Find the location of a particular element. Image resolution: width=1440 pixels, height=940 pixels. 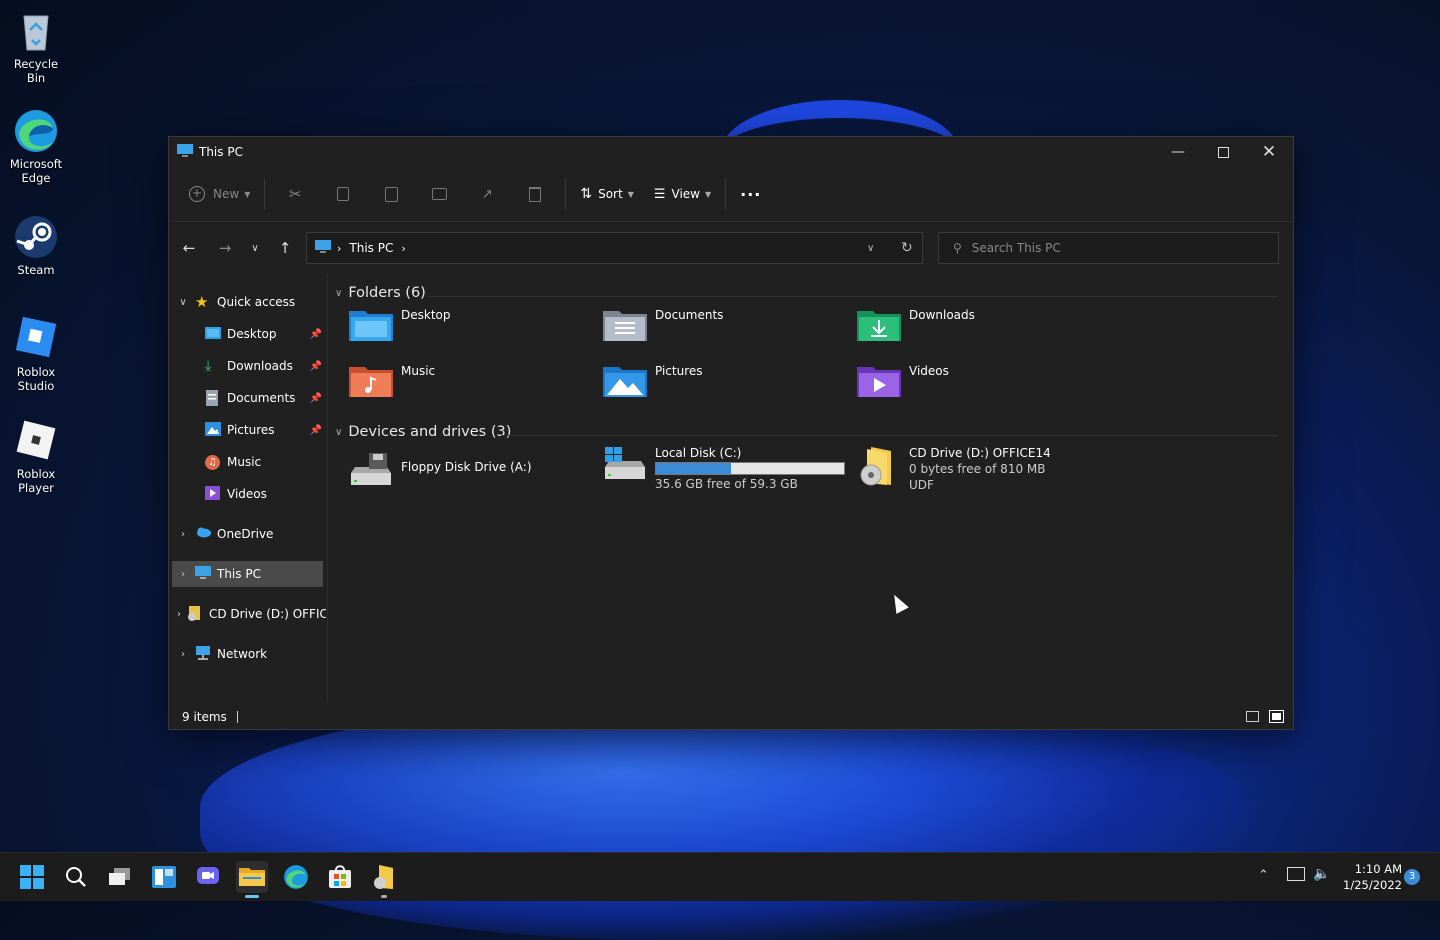

search-box: ⚲ Search This PC is located at coordinates (1108, 248).